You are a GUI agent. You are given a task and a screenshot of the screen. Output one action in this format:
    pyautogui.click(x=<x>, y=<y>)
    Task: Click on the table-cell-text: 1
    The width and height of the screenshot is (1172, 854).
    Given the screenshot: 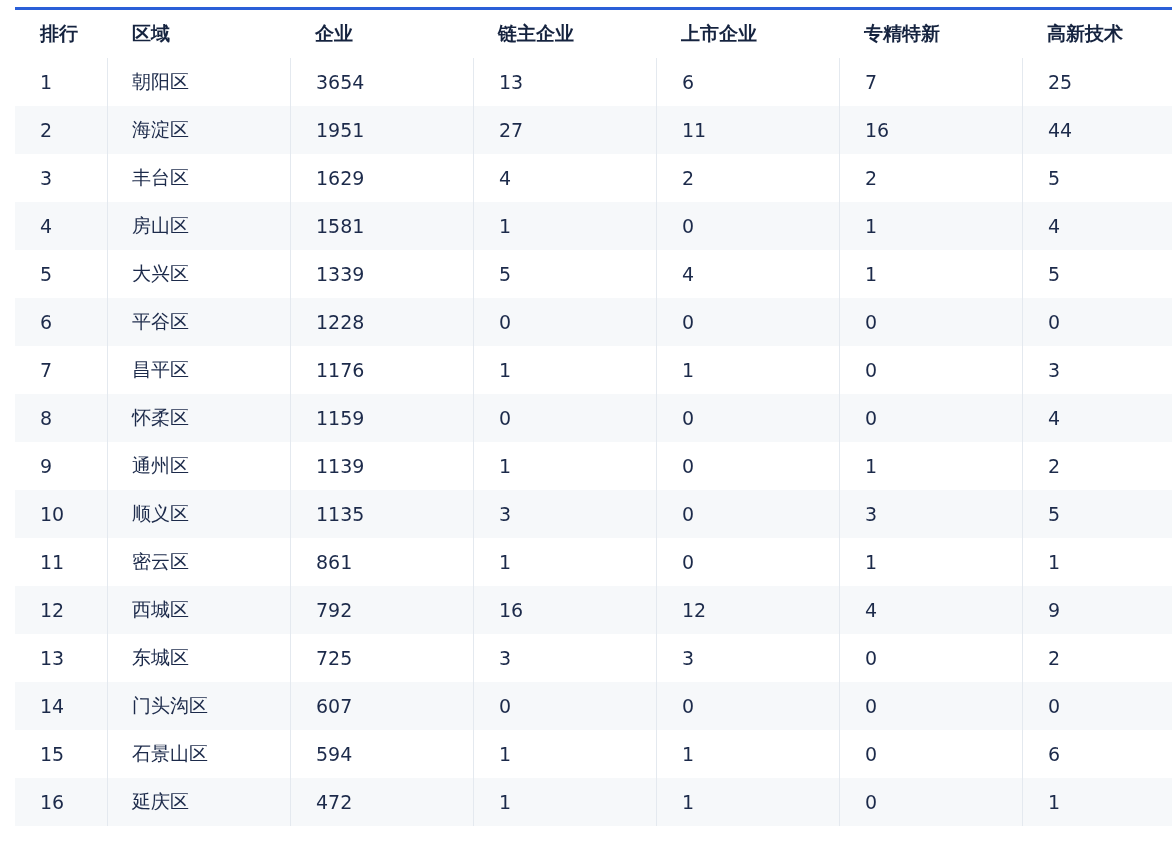 What is the action you would take?
    pyautogui.click(x=46, y=82)
    